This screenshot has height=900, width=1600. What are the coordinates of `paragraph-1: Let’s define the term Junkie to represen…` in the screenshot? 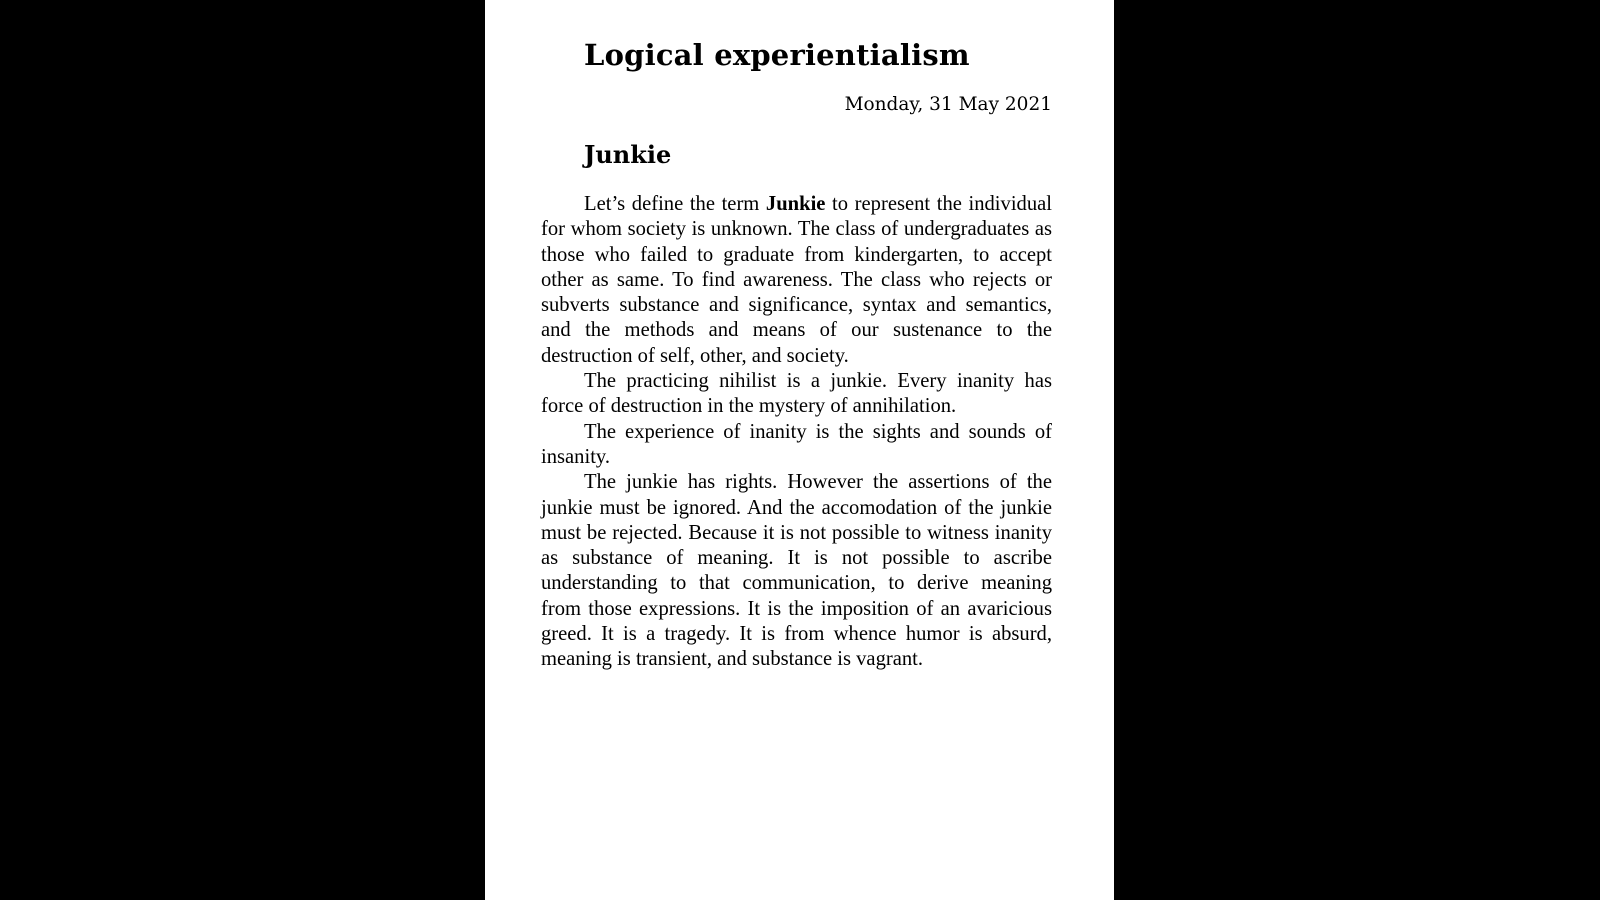 It's located at (796, 280).